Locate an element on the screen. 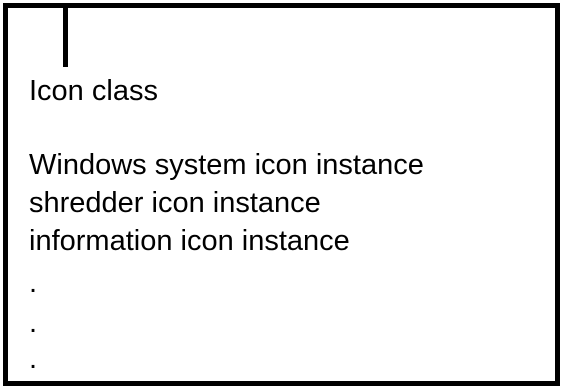 This screenshot has height=389, width=563. instance-item: shredder icon instance is located at coordinates (175, 203).